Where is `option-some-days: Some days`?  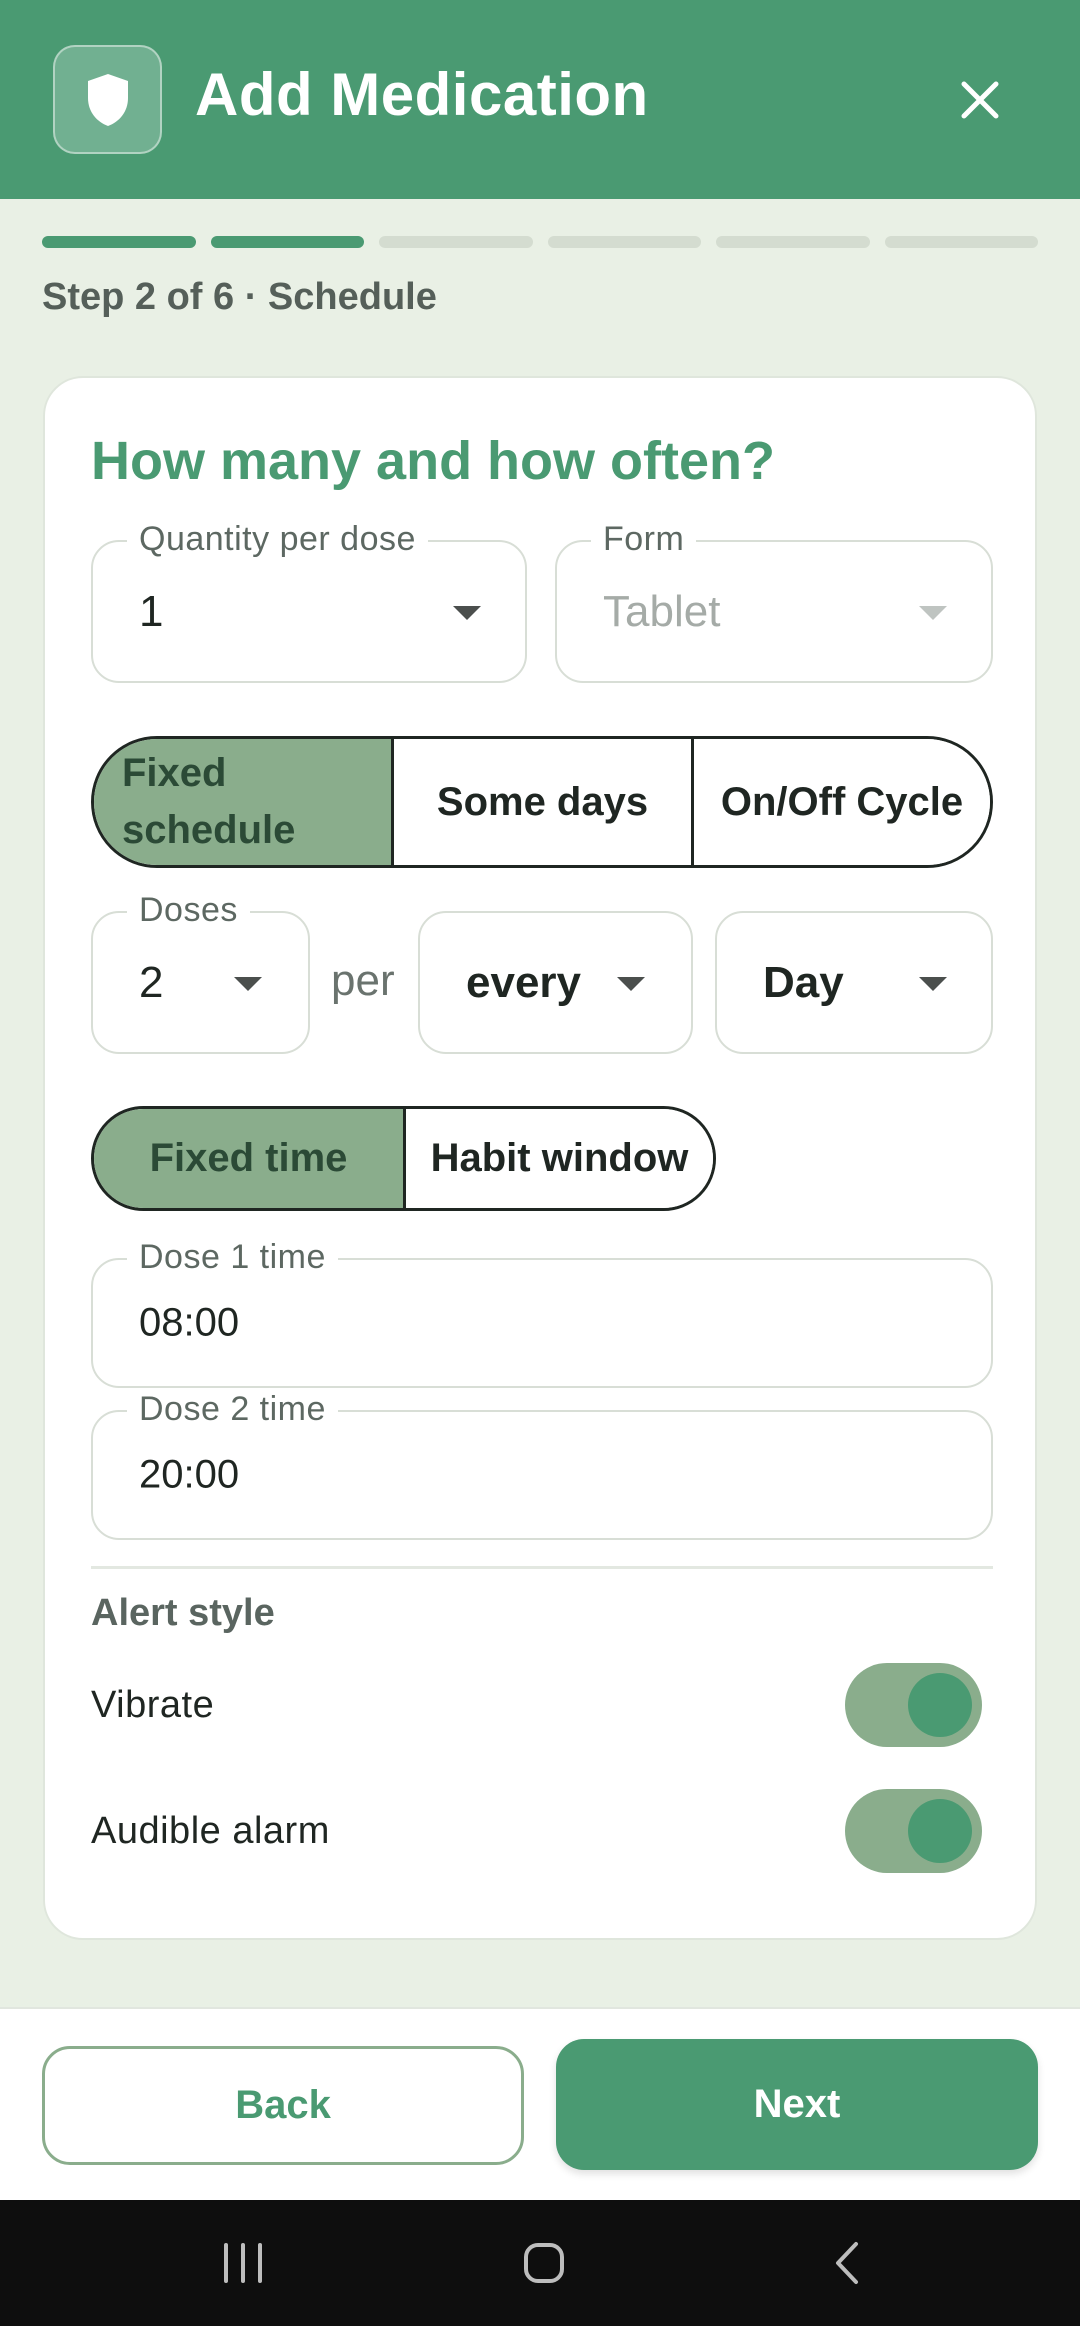 option-some-days: Some days is located at coordinates (544, 802).